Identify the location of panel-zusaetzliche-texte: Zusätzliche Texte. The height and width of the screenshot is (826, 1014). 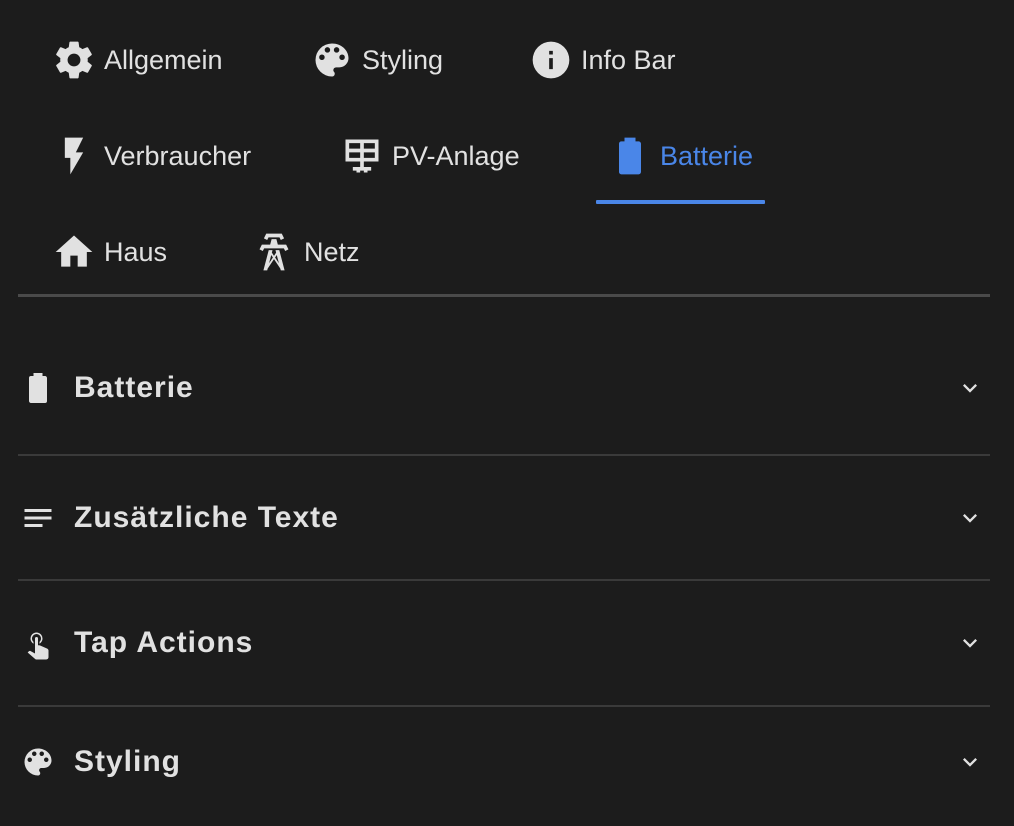
(504, 518).